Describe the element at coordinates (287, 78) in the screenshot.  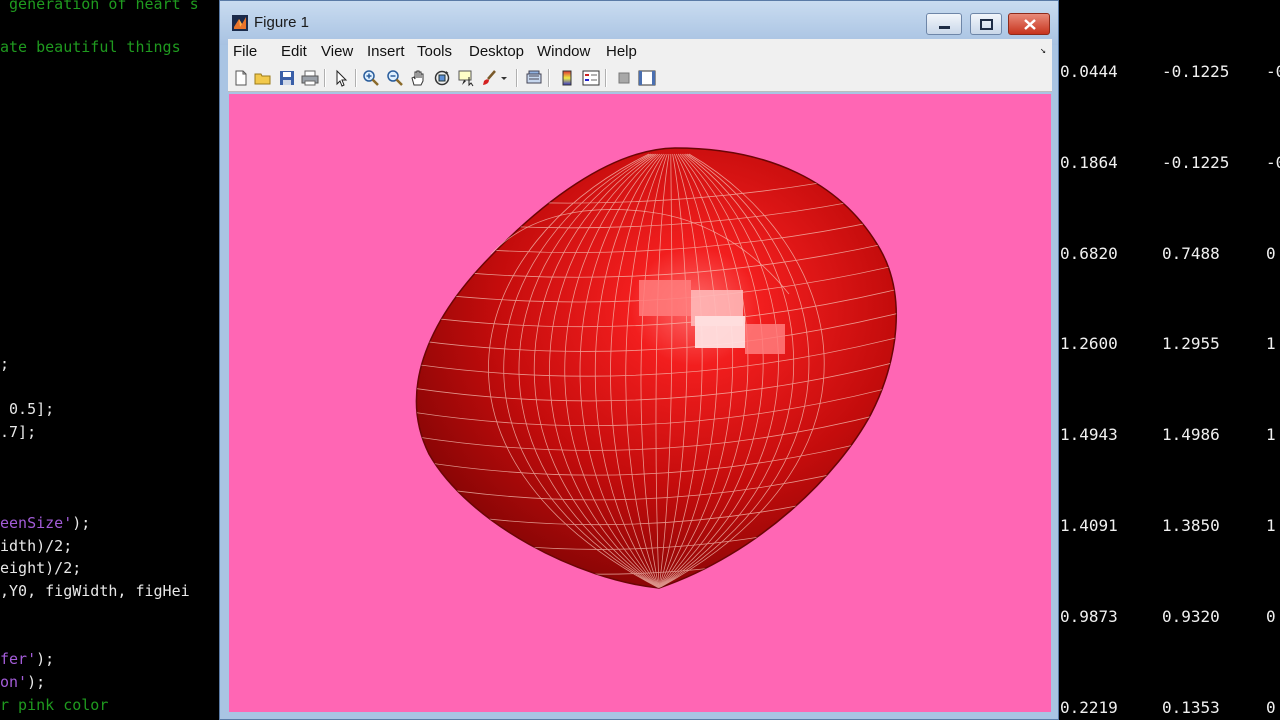
I see `save-icon` at that location.